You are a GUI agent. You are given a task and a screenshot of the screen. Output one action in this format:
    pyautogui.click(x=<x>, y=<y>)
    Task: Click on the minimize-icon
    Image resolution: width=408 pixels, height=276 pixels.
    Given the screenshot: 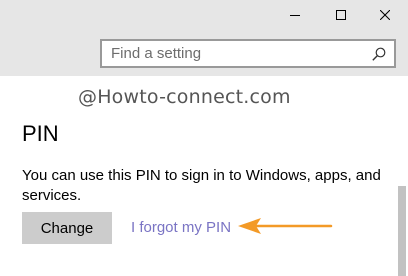 What is the action you would take?
    pyautogui.click(x=295, y=15)
    